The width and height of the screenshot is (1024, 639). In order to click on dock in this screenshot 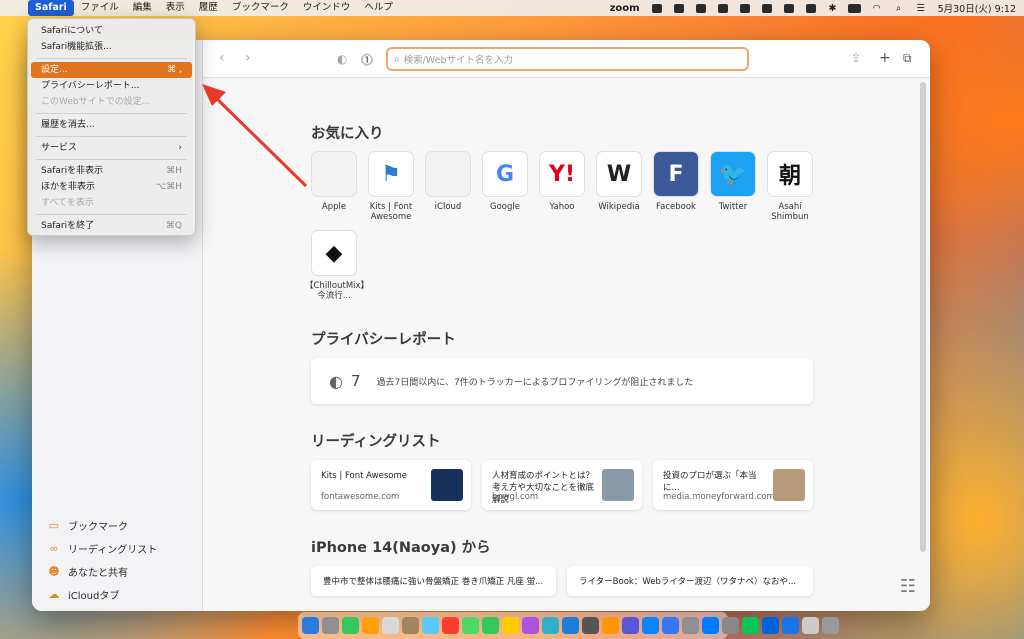, I will do `click(568, 625)`.